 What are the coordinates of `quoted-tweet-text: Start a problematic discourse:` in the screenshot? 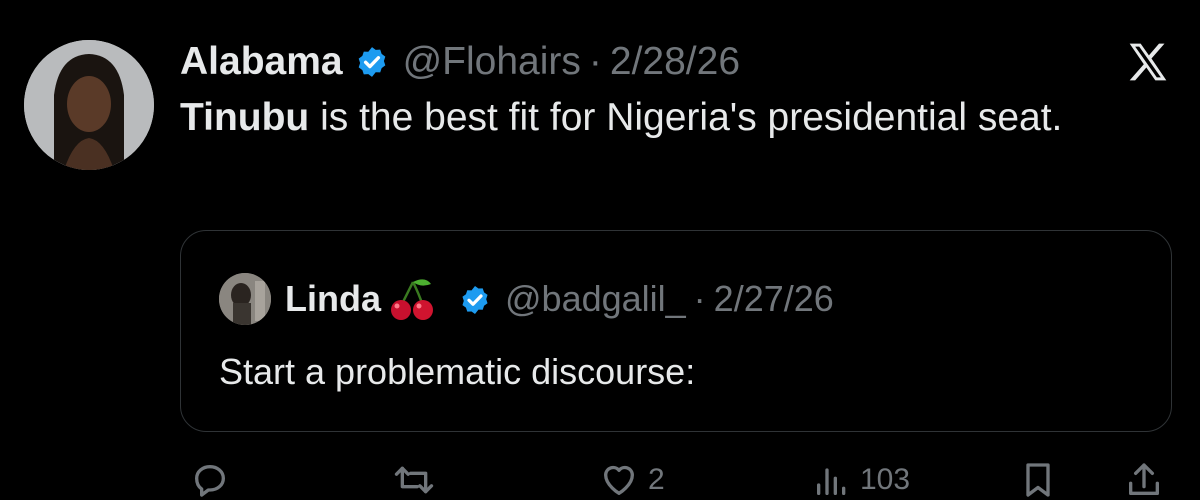 It's located at (457, 371).